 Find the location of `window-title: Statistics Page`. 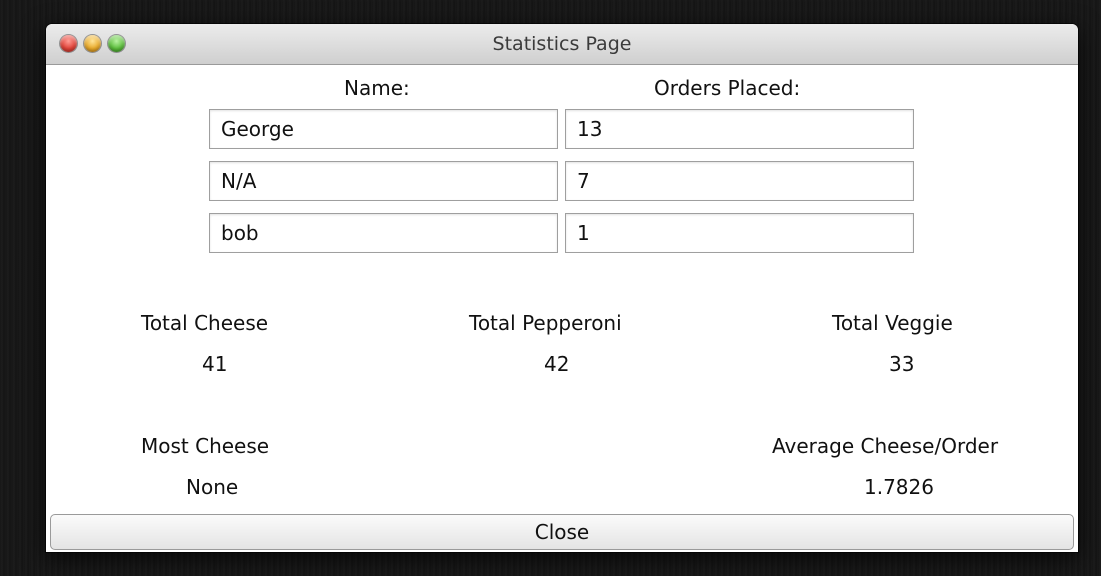

window-title: Statistics Page is located at coordinates (562, 44).